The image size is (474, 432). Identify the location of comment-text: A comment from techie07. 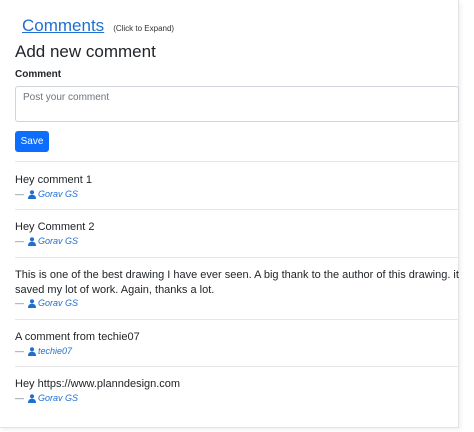
(77, 337).